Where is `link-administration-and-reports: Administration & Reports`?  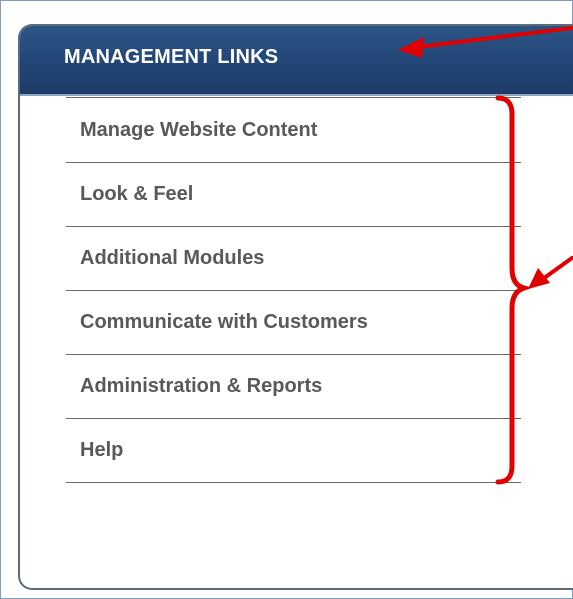 link-administration-and-reports: Administration & Reports is located at coordinates (293, 387).